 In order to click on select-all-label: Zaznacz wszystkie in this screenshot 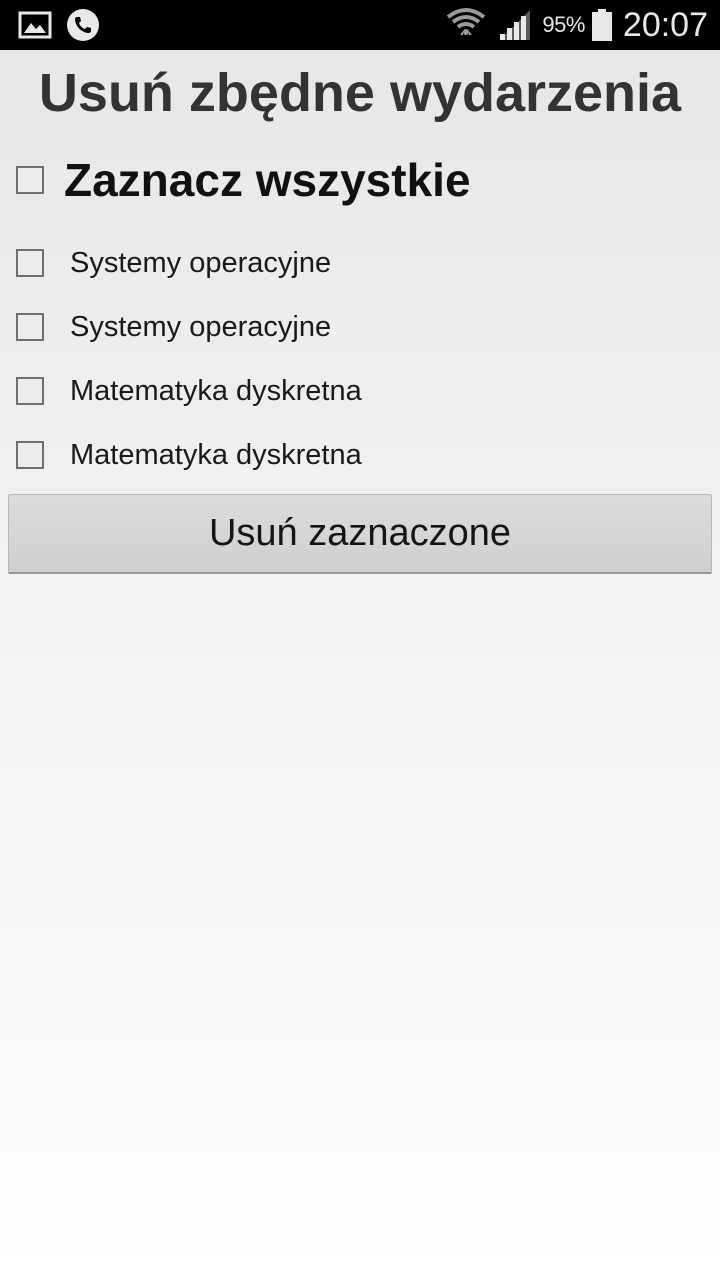, I will do `click(267, 180)`.